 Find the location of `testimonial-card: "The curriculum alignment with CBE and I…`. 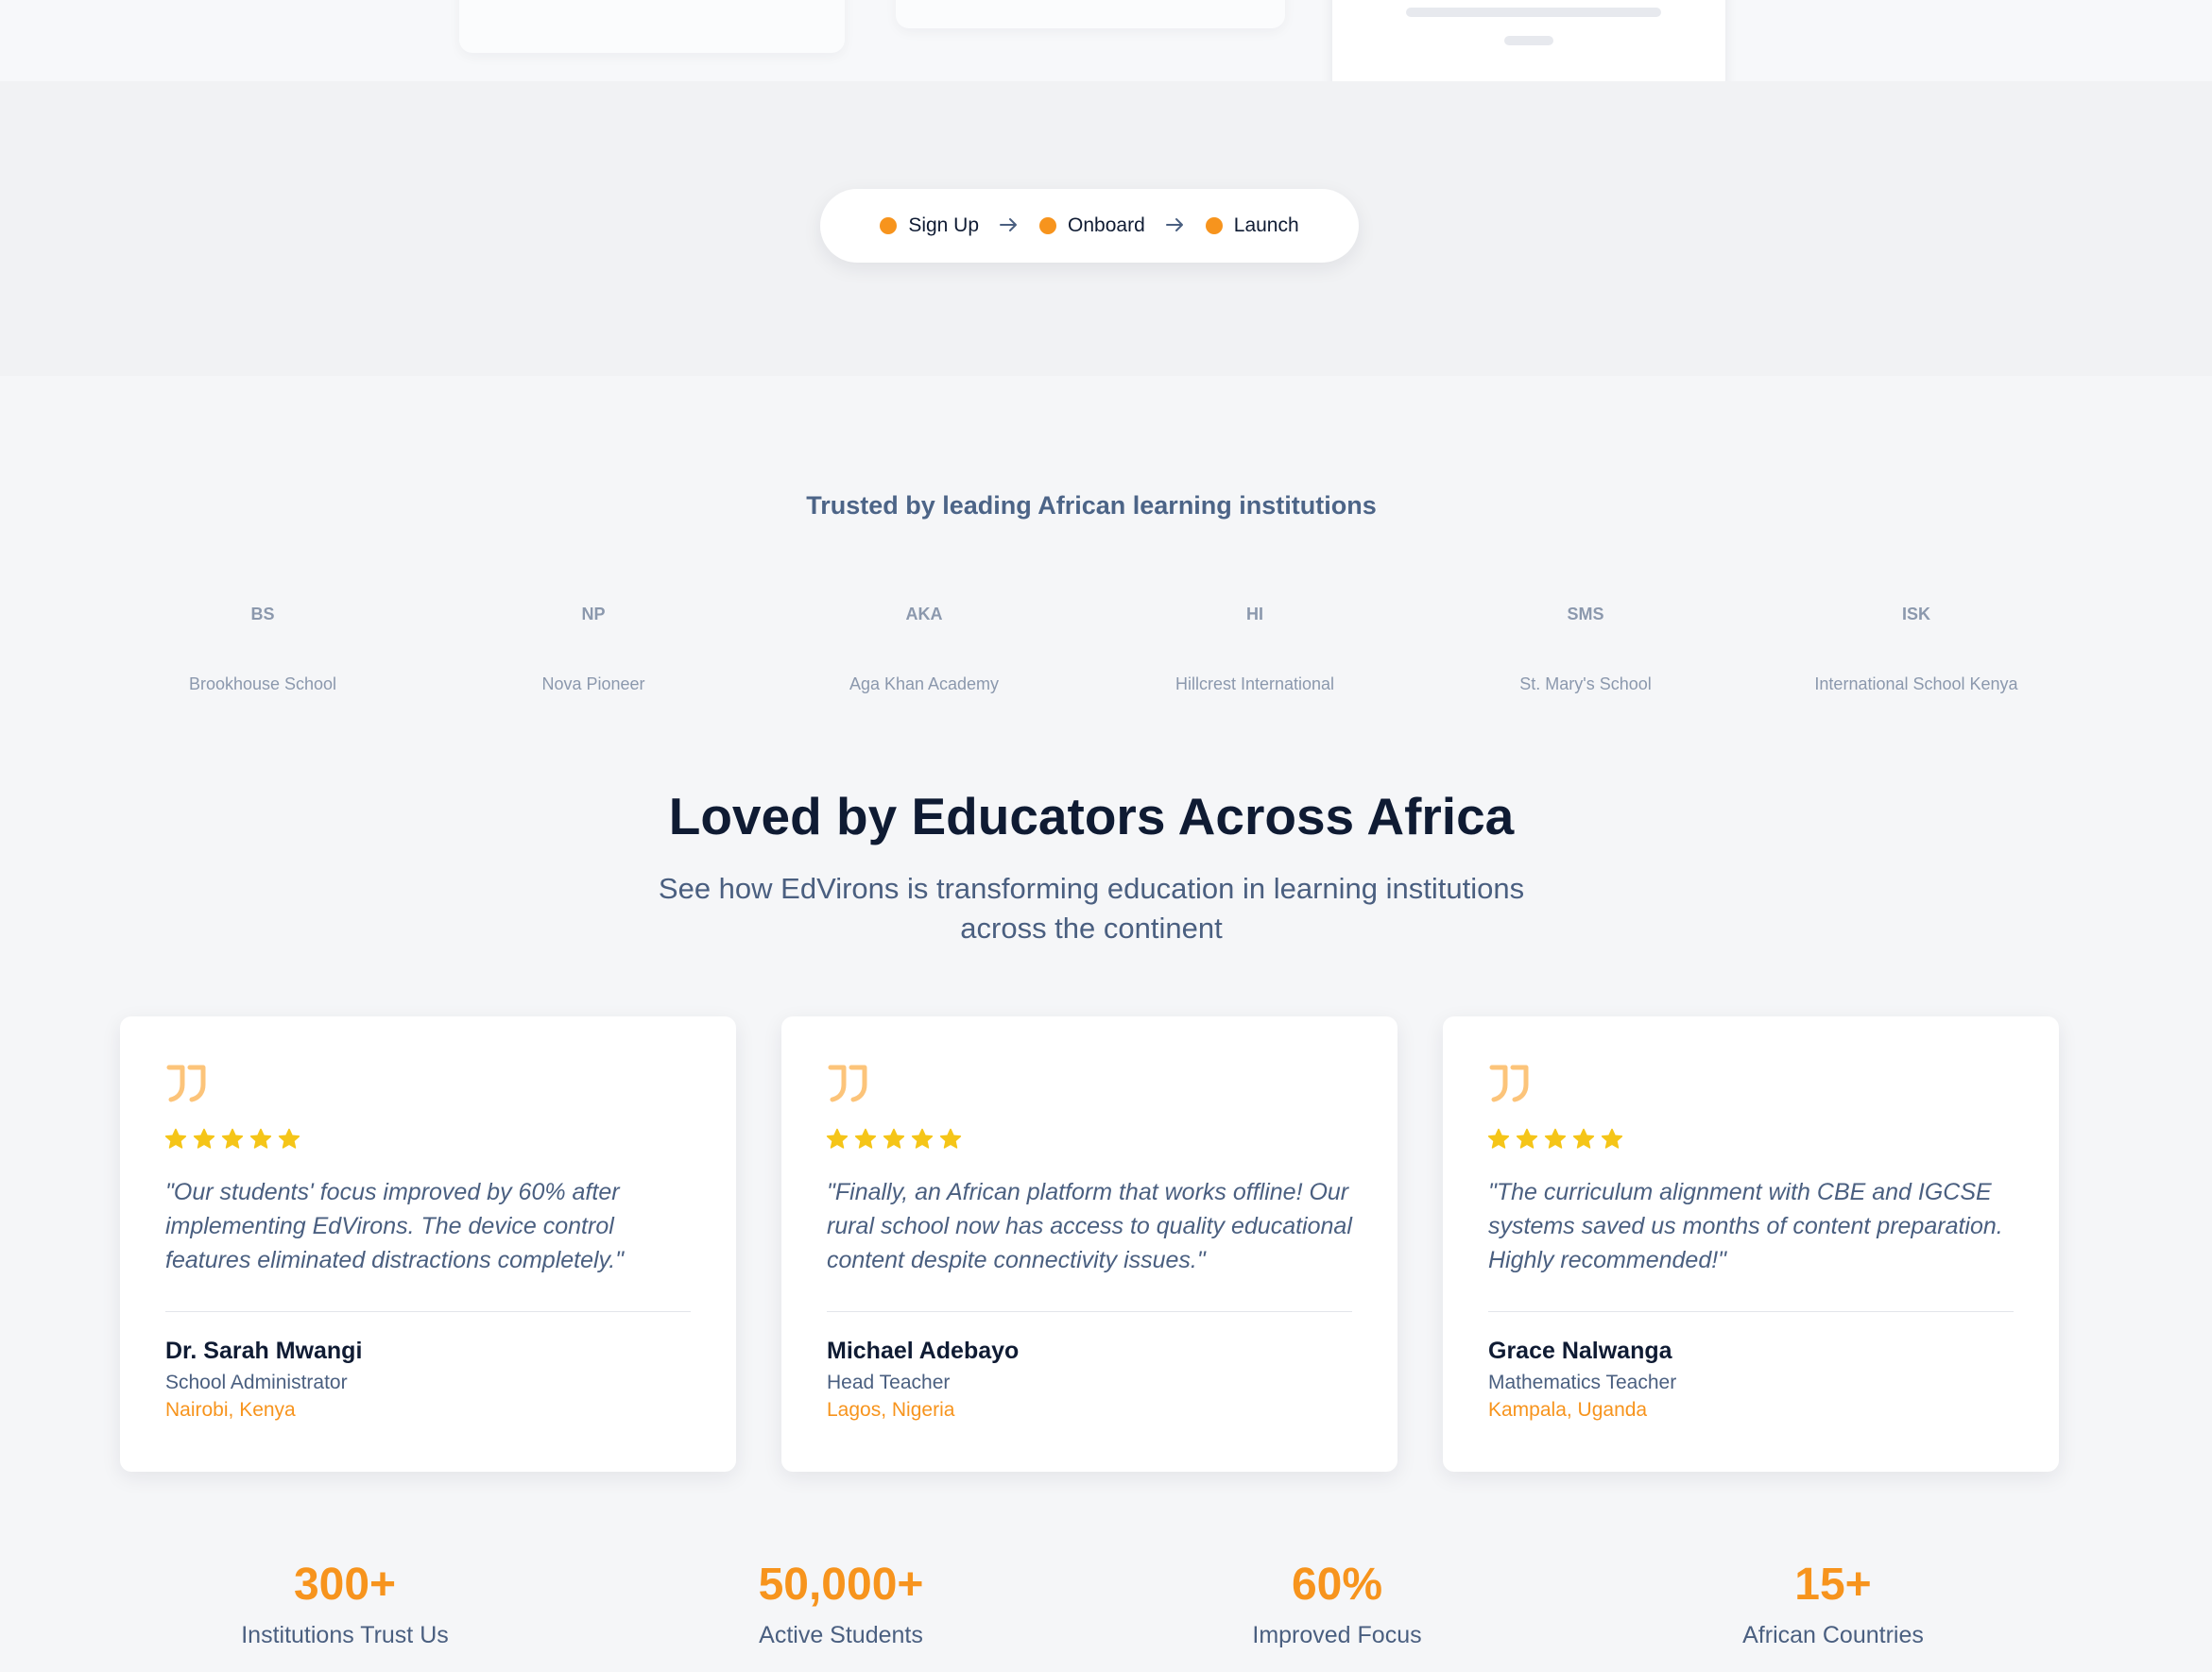

testimonial-card: "The curriculum alignment with CBE and I… is located at coordinates (1751, 1244).